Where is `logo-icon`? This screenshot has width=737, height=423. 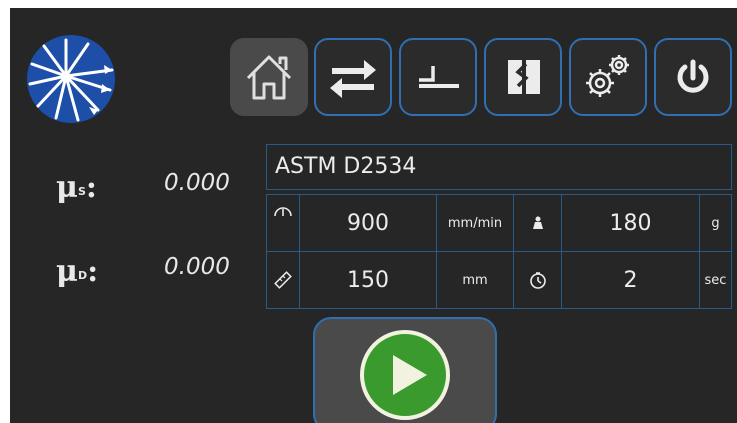
logo-icon is located at coordinates (71, 79).